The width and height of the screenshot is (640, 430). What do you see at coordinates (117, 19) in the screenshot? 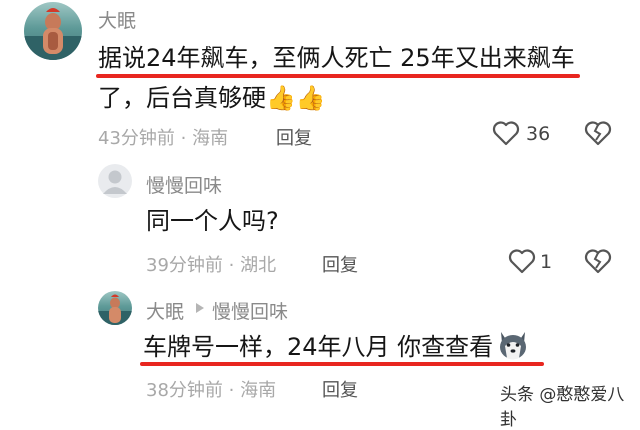
I see `comment-username: 大眠` at bounding box center [117, 19].